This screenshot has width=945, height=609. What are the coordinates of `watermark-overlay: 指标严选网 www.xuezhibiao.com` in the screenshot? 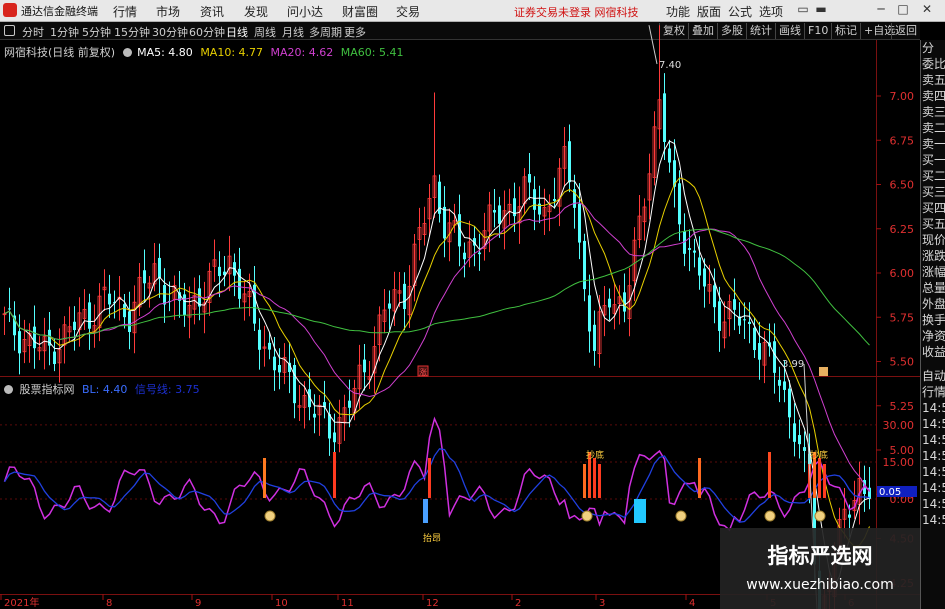 It's located at (820, 568).